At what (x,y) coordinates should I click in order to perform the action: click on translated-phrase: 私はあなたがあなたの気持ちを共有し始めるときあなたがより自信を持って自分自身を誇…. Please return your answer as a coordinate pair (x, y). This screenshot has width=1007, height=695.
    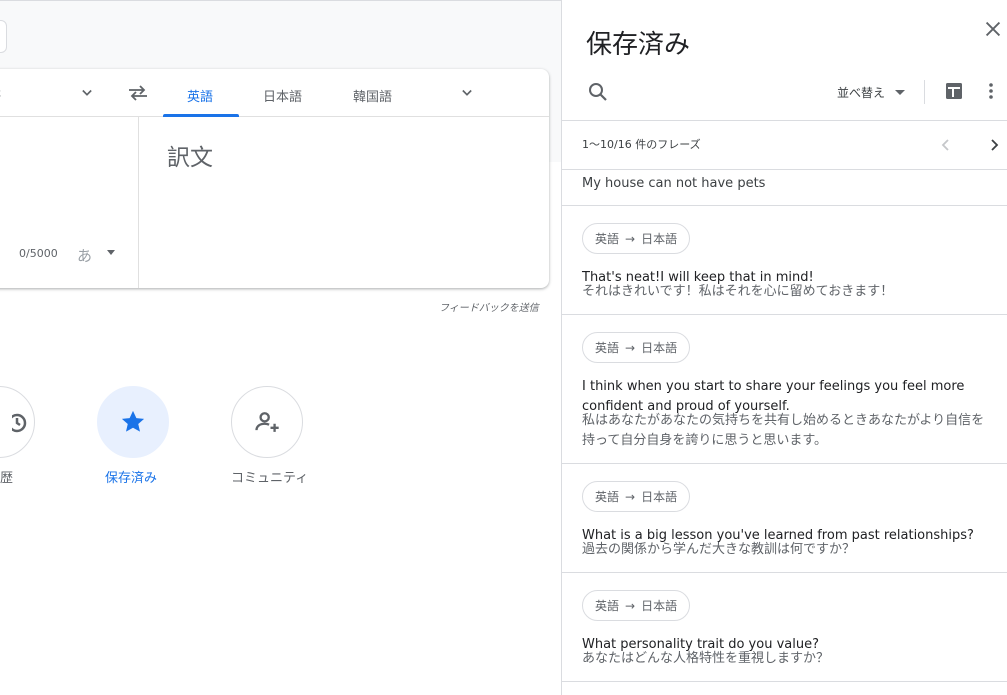
    Looking at the image, I should click on (783, 430).